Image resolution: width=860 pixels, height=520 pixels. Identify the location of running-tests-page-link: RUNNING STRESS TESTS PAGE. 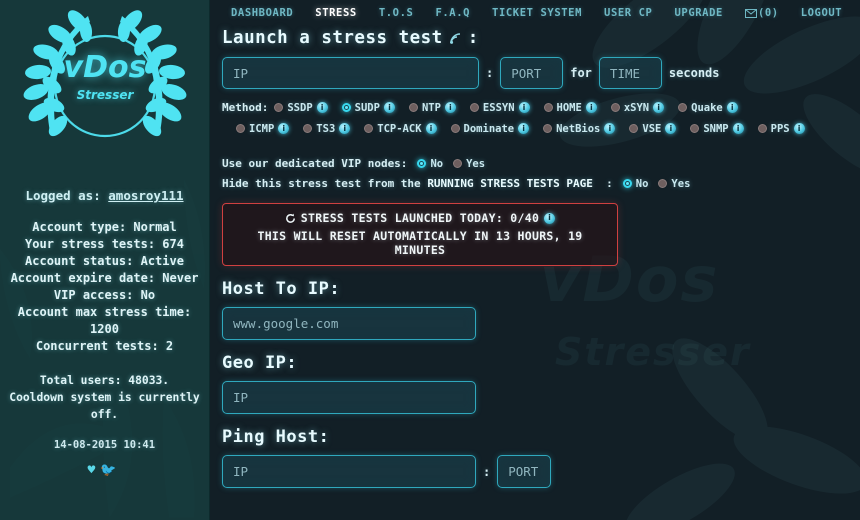
(510, 183).